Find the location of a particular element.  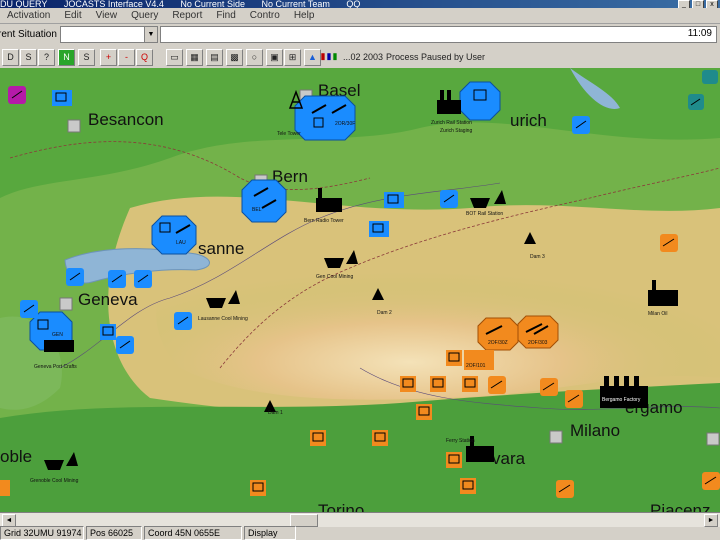

unit-label: Lausanne Cool Mining is located at coordinates (223, 319).